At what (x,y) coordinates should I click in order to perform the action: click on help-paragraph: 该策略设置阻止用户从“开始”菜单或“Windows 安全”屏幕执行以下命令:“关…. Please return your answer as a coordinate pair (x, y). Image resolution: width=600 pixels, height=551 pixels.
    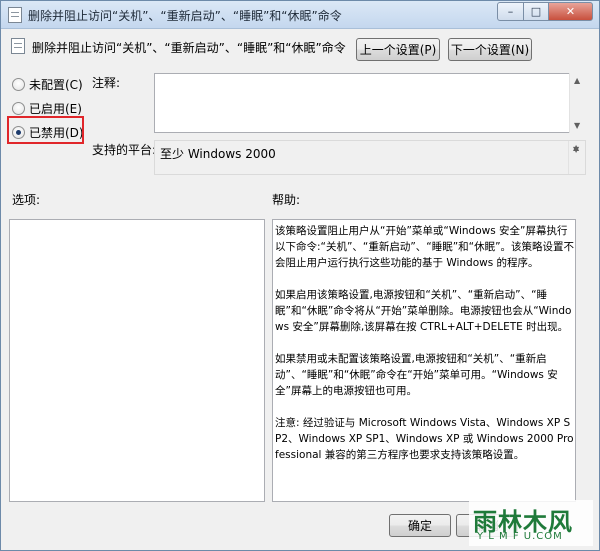
    Looking at the image, I should click on (425, 247).